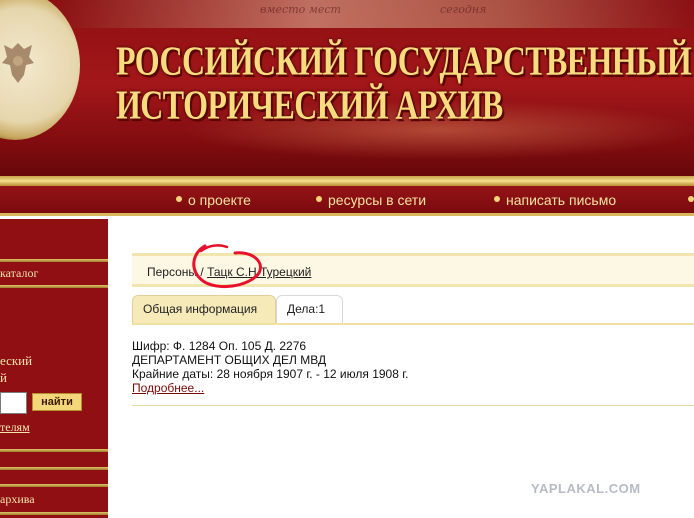  Describe the element at coordinates (40, 70) in the screenshot. I see `emblem-medallion` at that location.